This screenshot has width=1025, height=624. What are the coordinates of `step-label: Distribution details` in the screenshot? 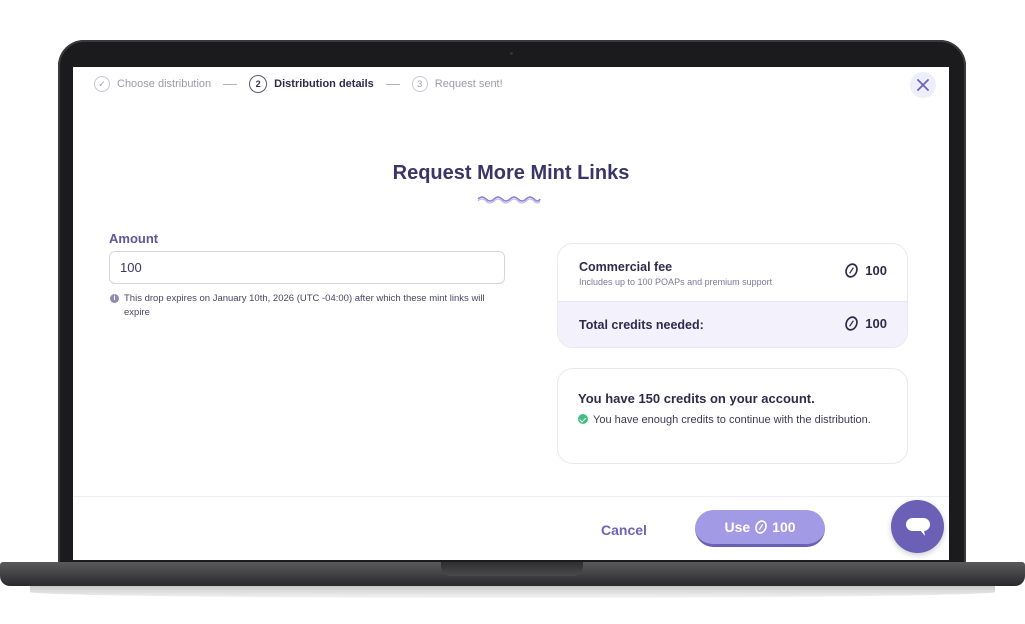 It's located at (324, 84).